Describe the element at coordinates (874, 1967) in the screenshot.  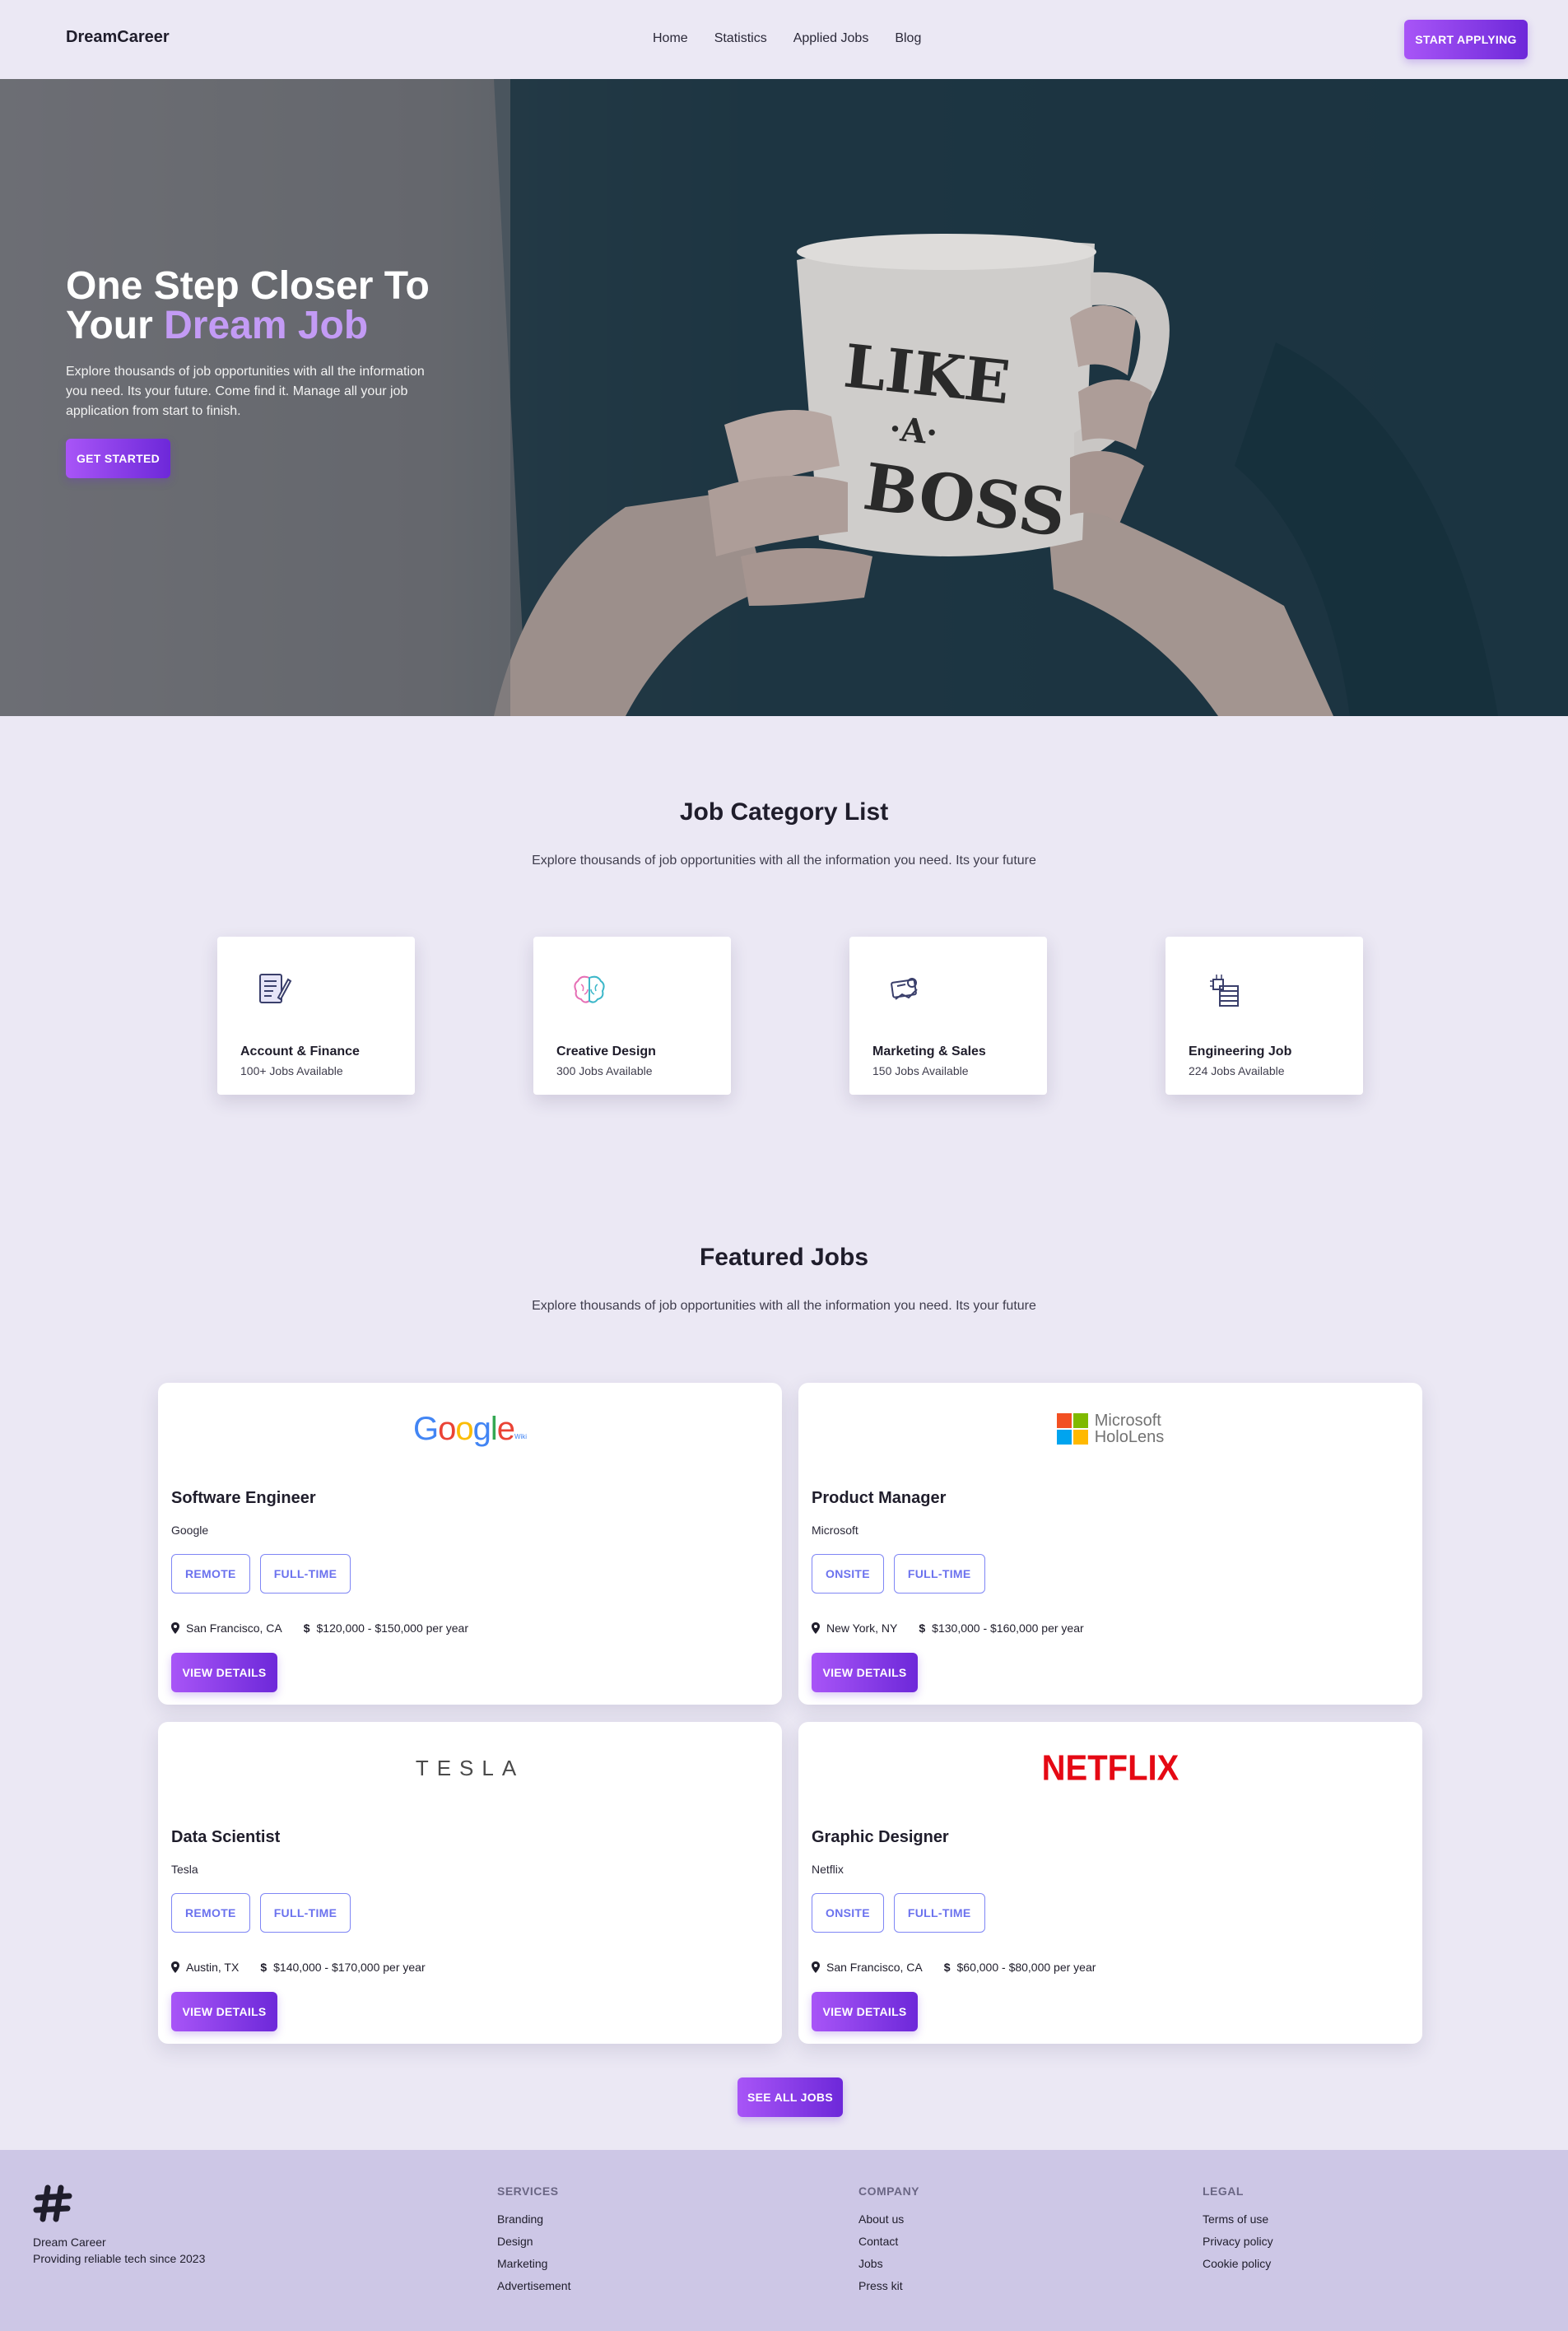
I see `job-location: San Francisco, CA` at that location.